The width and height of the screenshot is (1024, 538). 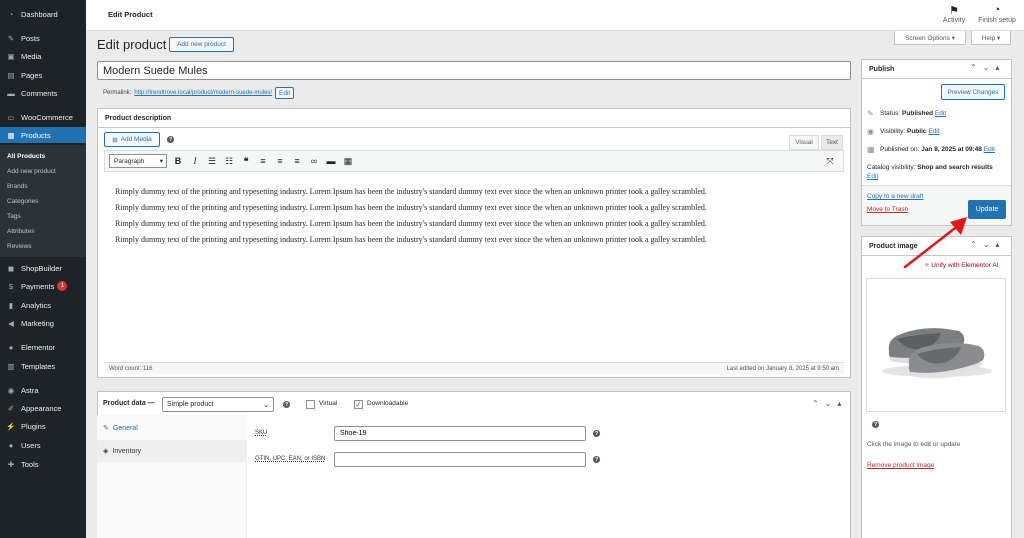 I want to click on pin-icon: ✎, so click(x=11, y=38).